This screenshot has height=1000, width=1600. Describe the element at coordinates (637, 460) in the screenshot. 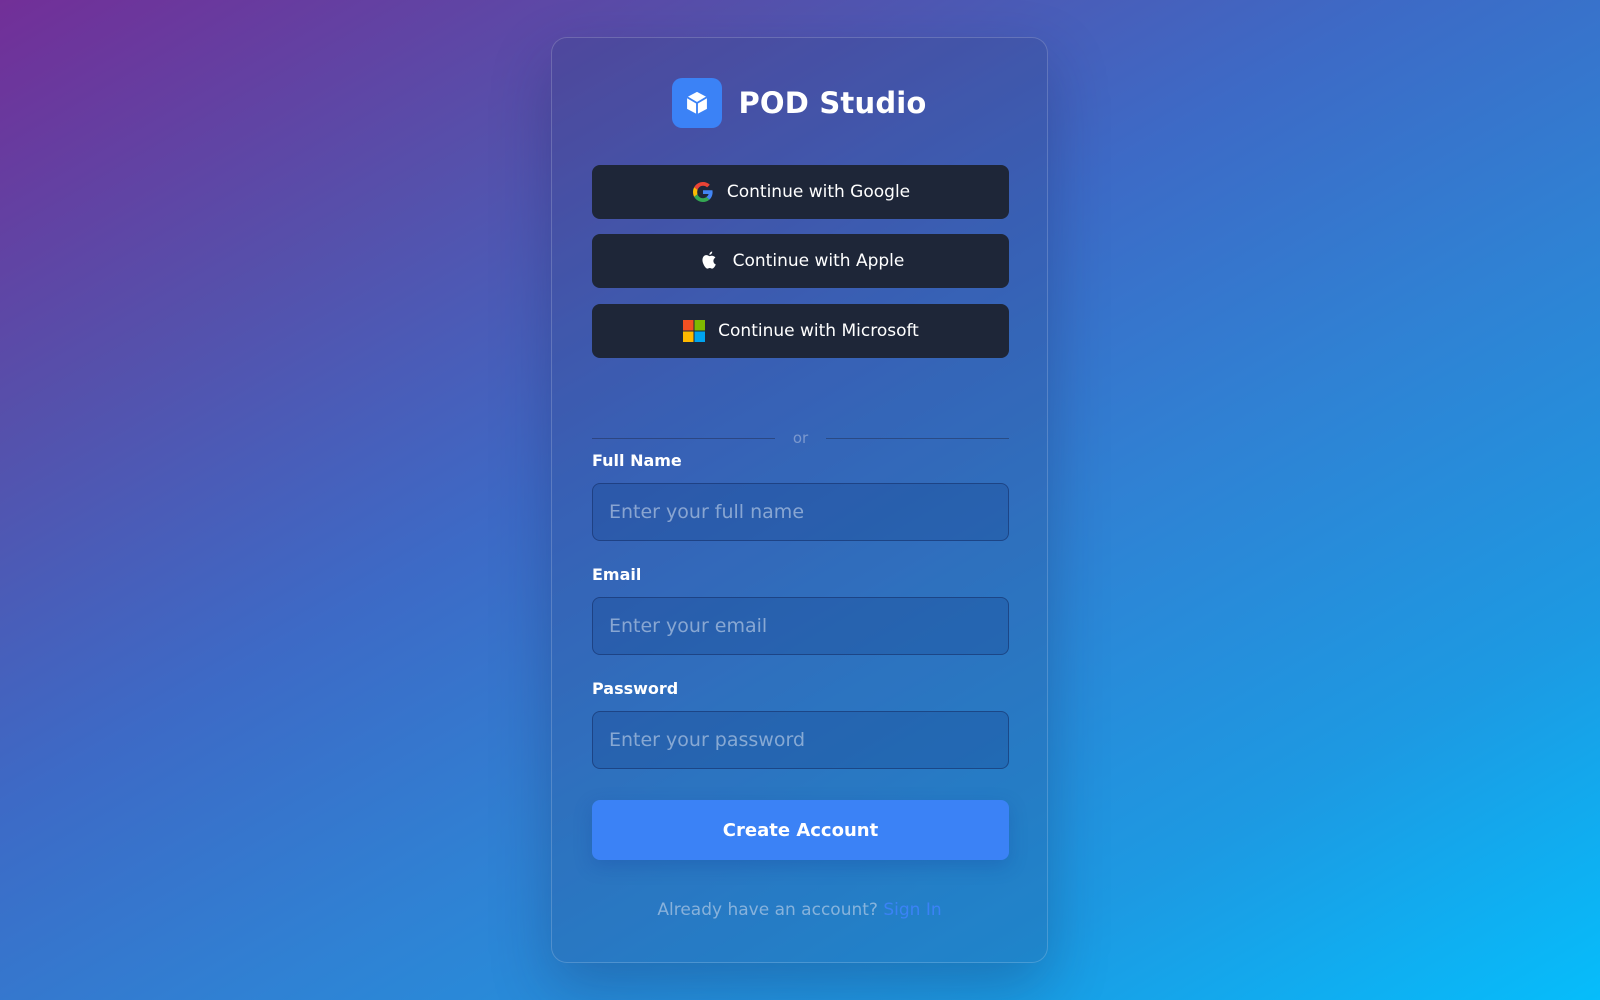

I see `full-name-label: Full Name` at that location.